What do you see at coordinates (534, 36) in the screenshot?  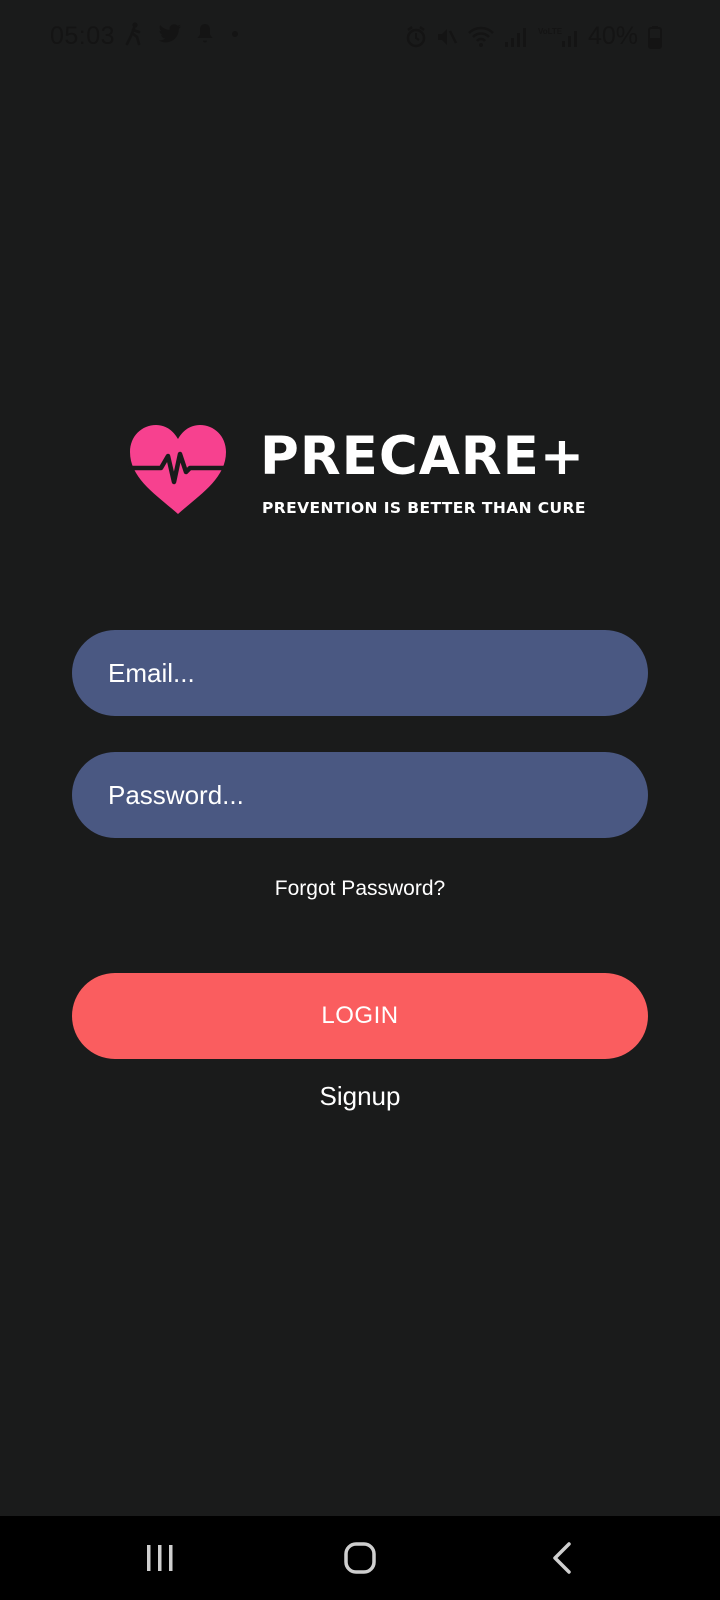 I see `status-right-icons: VoLTE 40%` at bounding box center [534, 36].